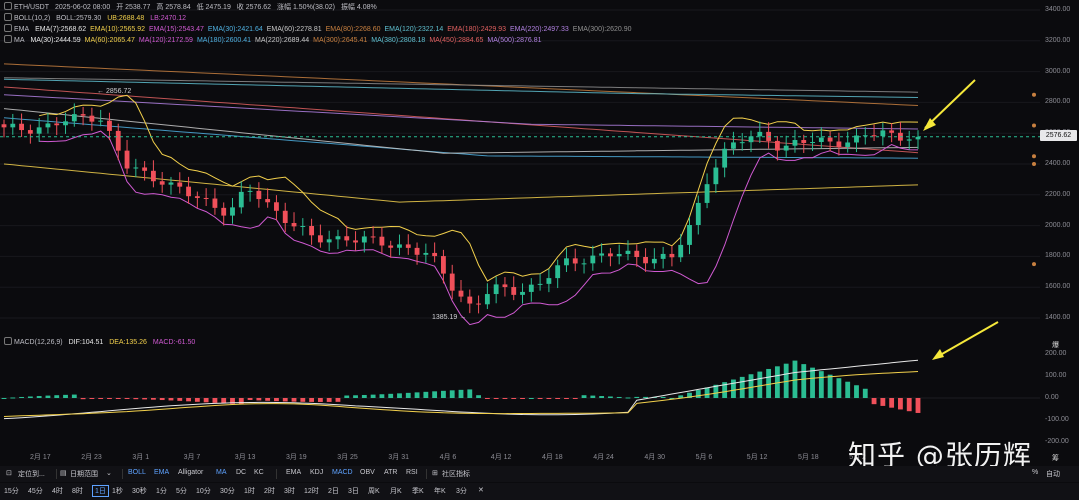 This screenshot has height=500, width=1079. I want to click on ind-boll: BOLL, so click(137, 472).